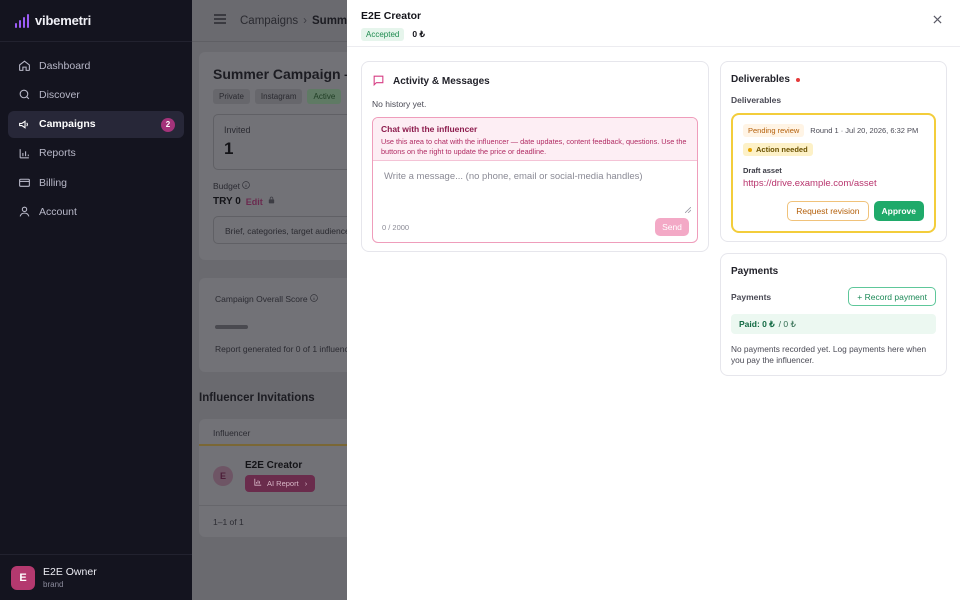 This screenshot has height=600, width=960. I want to click on request-revision-button: Request revision, so click(828, 211).